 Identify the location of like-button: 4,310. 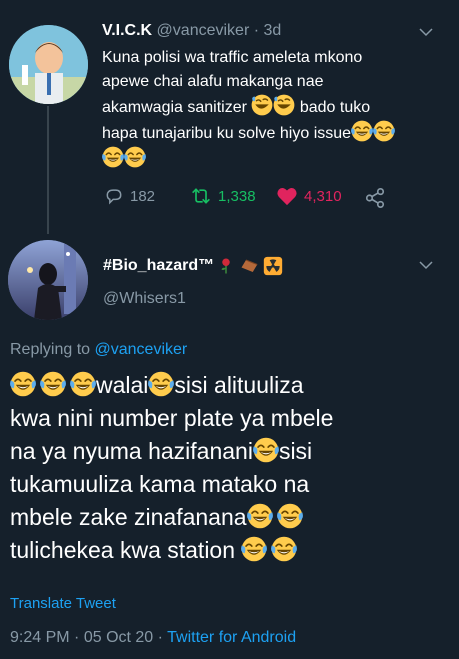
(309, 196).